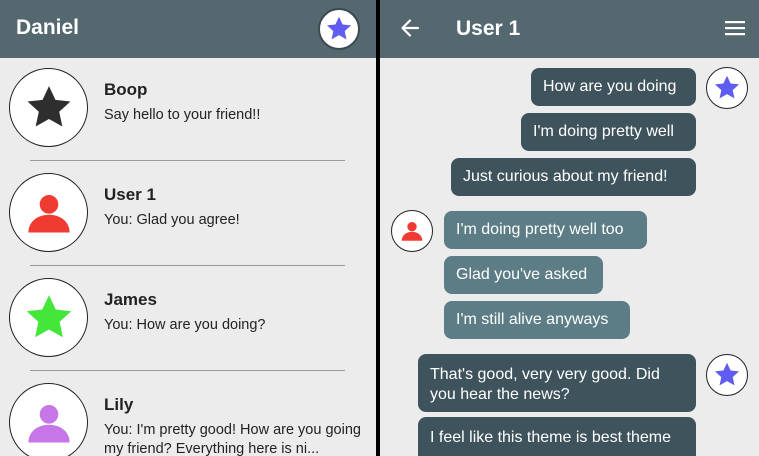  Describe the element at coordinates (119, 404) in the screenshot. I see `contact-name: Lily` at that location.